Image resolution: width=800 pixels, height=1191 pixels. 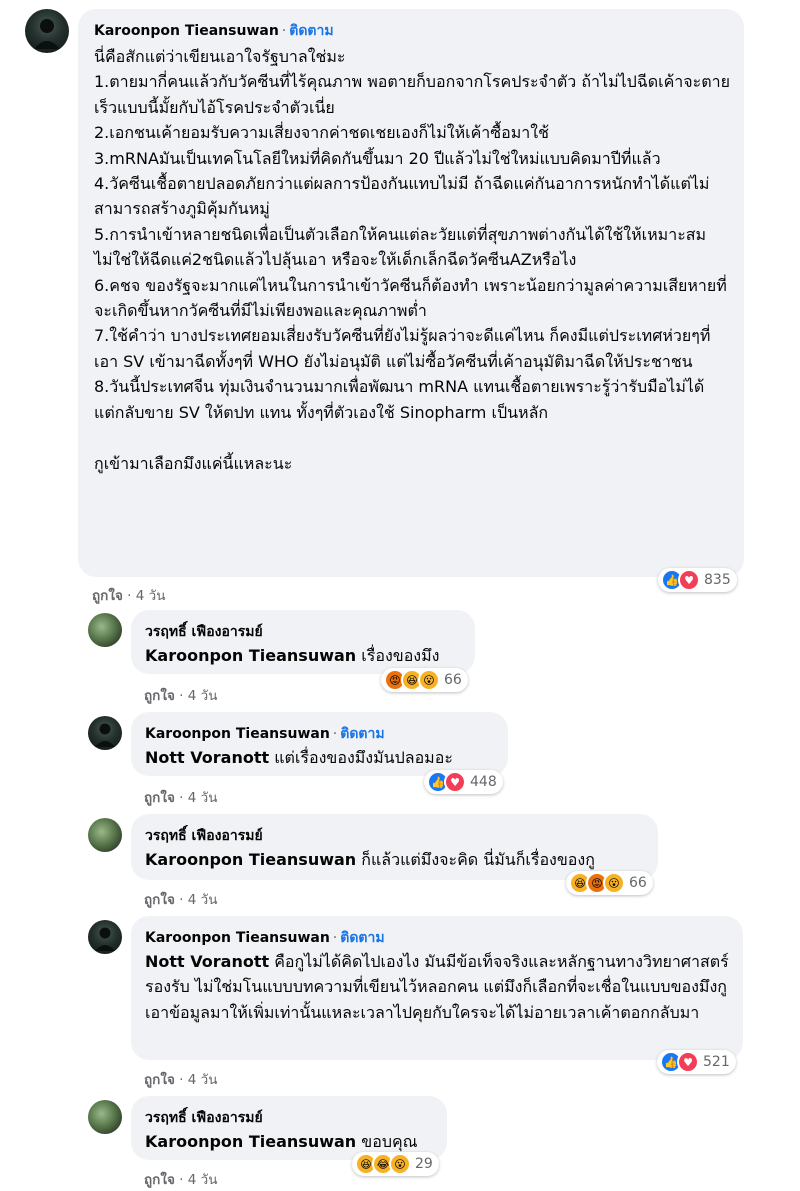 I want to click on reaction-summary: 😆 😂 😮 29, so click(x=395, y=1164).